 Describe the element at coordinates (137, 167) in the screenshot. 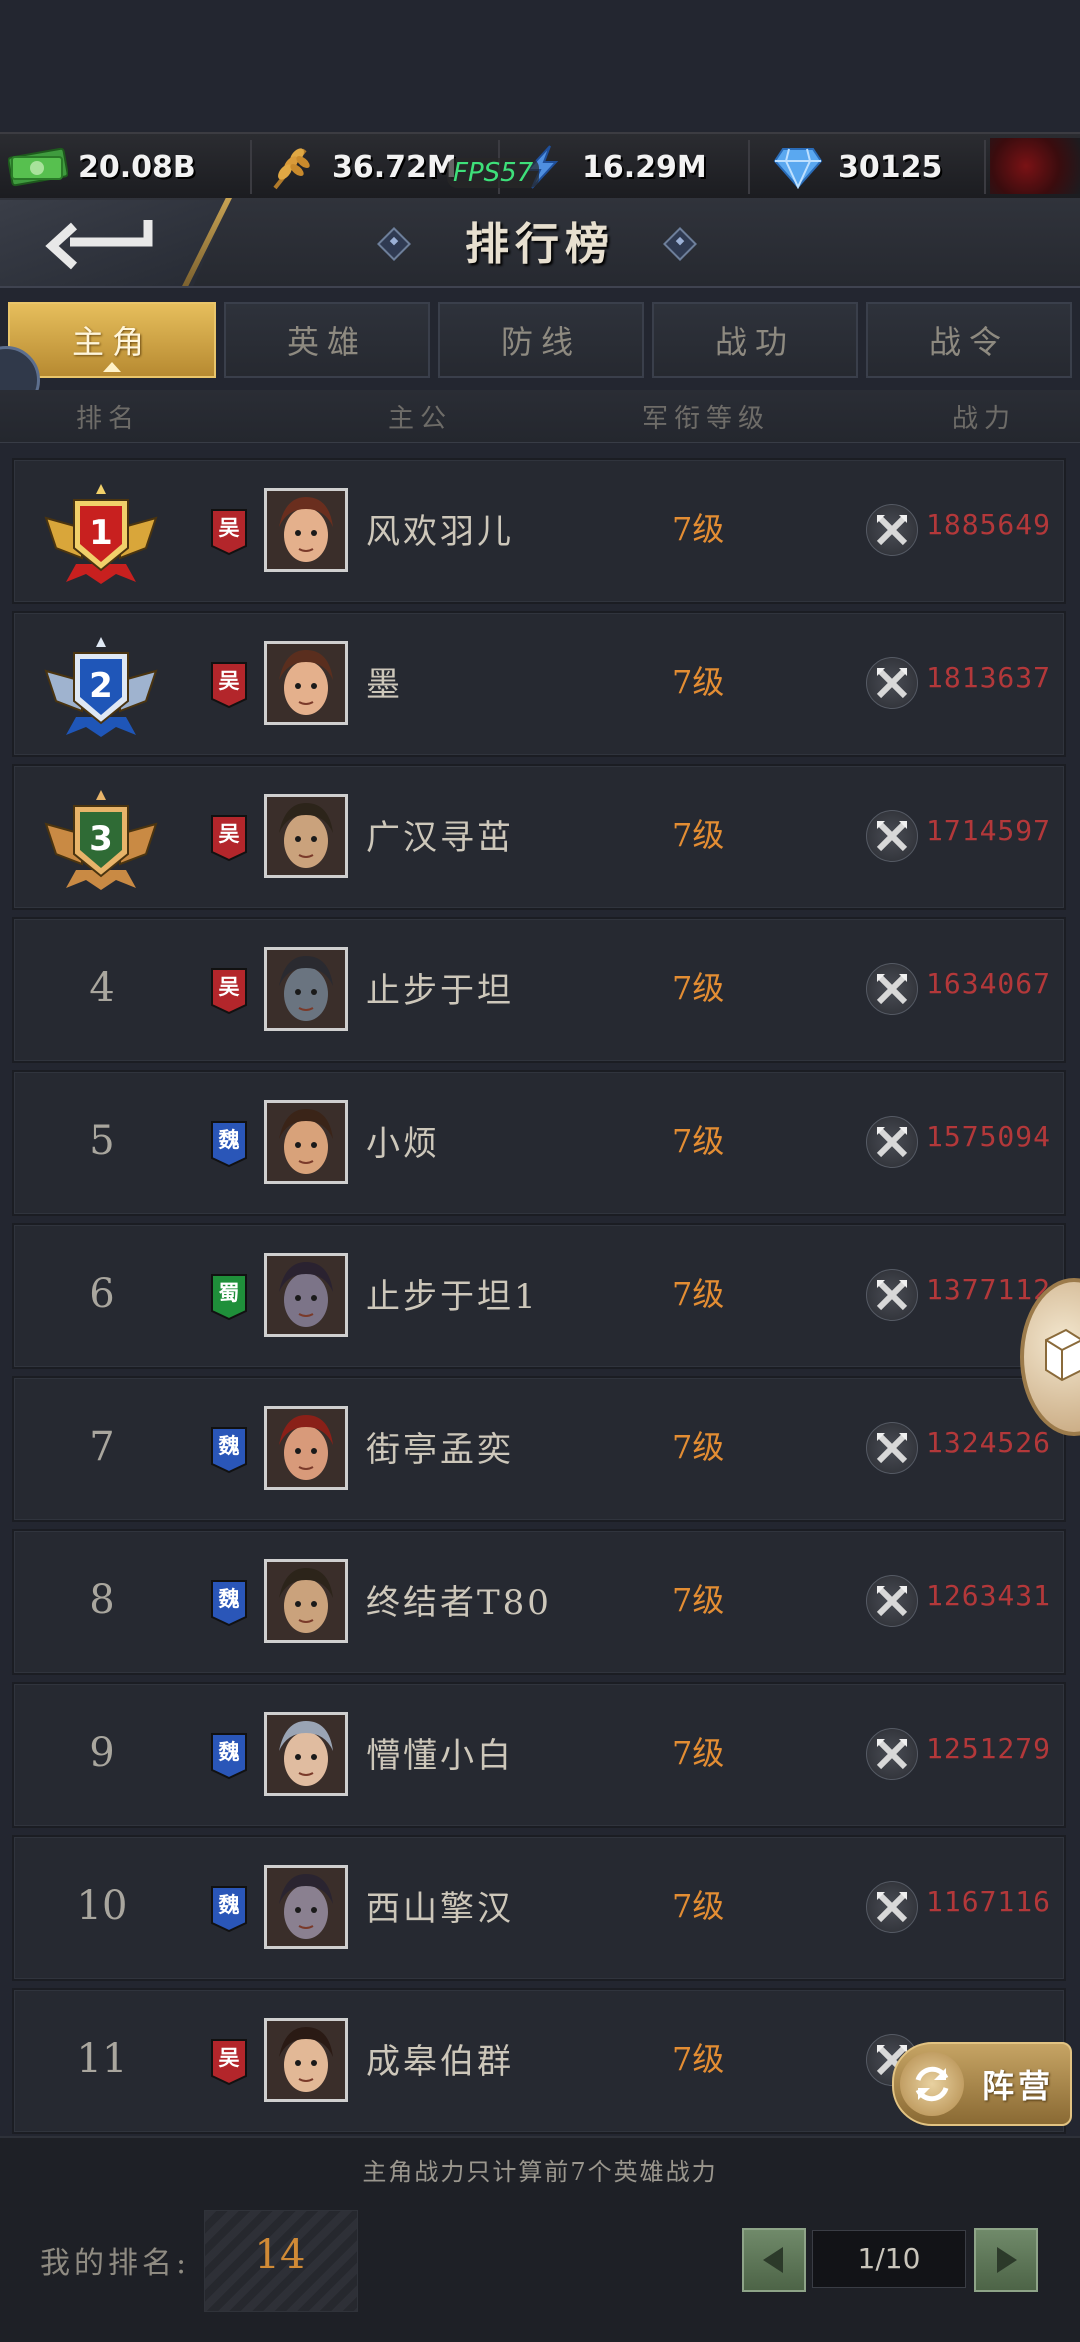

I see `resource-cash-value: 20.08B` at that location.